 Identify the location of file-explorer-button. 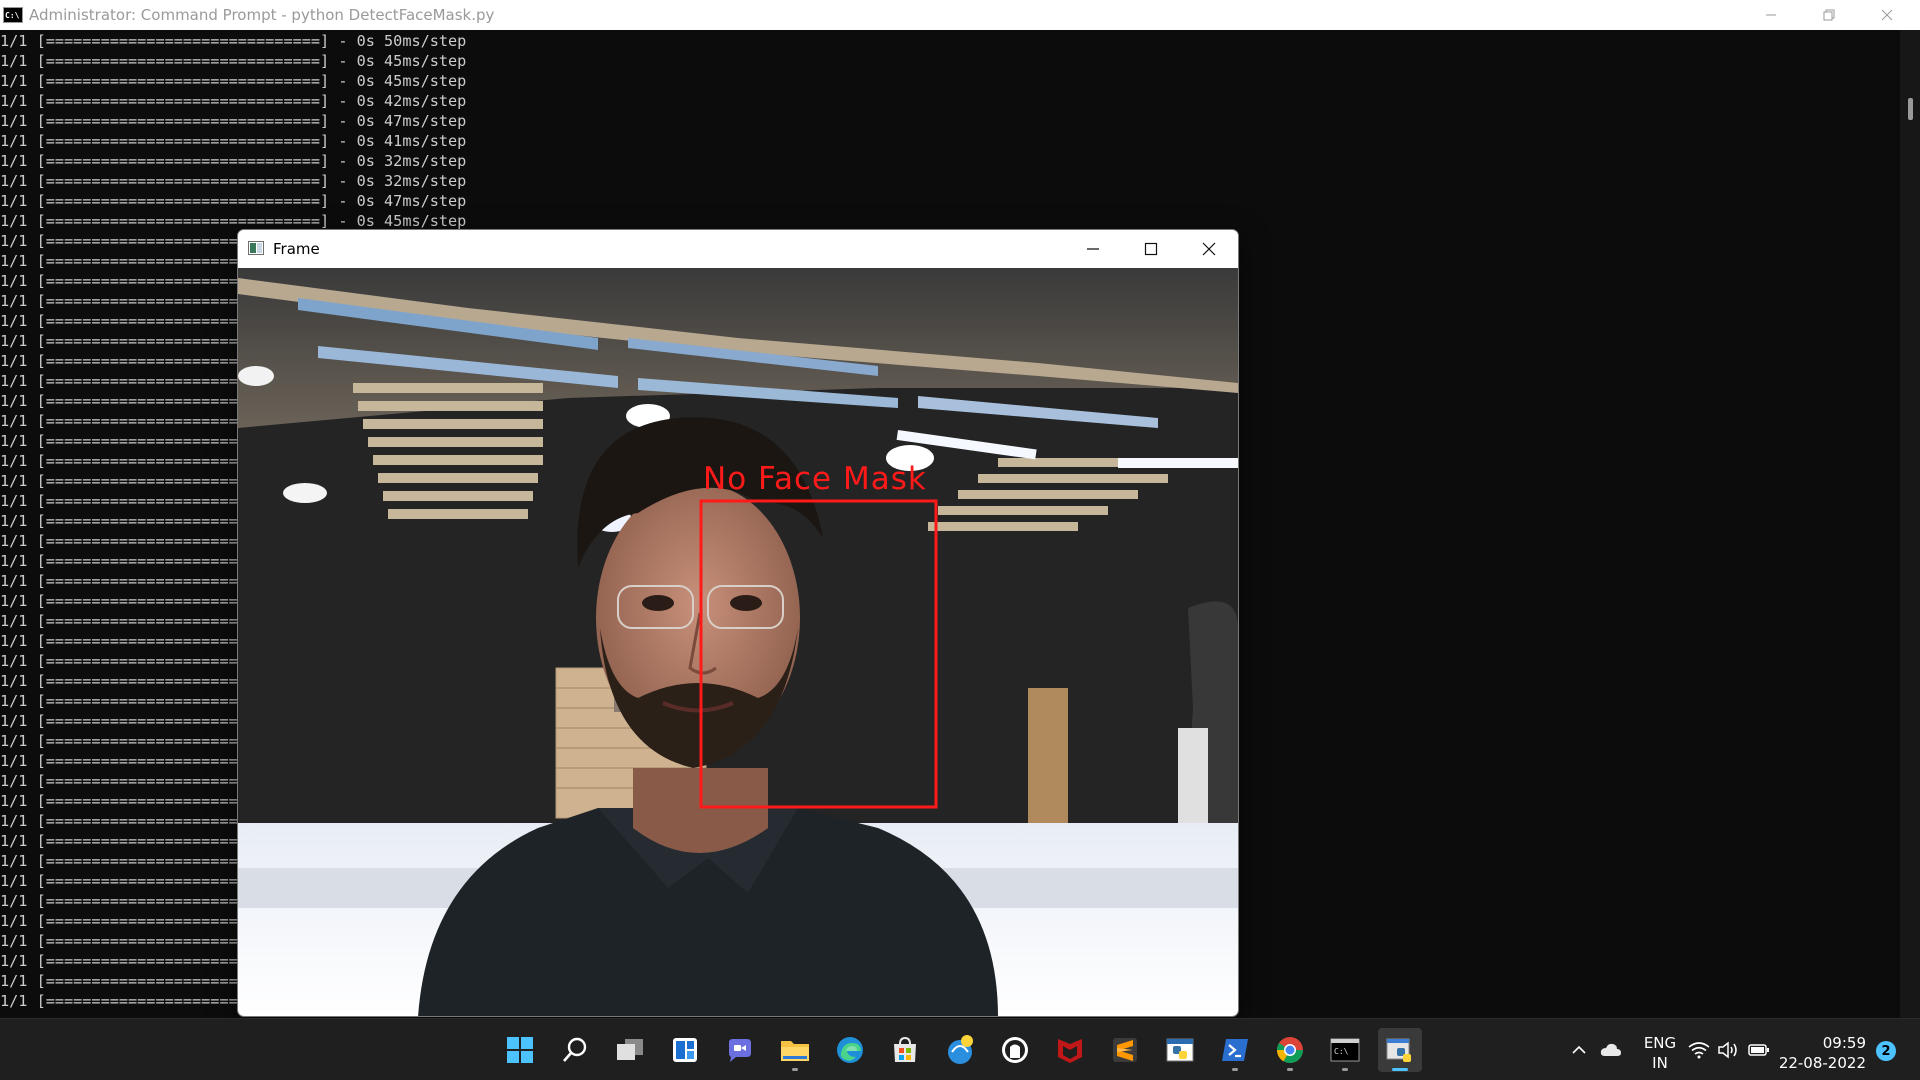
(795, 1050).